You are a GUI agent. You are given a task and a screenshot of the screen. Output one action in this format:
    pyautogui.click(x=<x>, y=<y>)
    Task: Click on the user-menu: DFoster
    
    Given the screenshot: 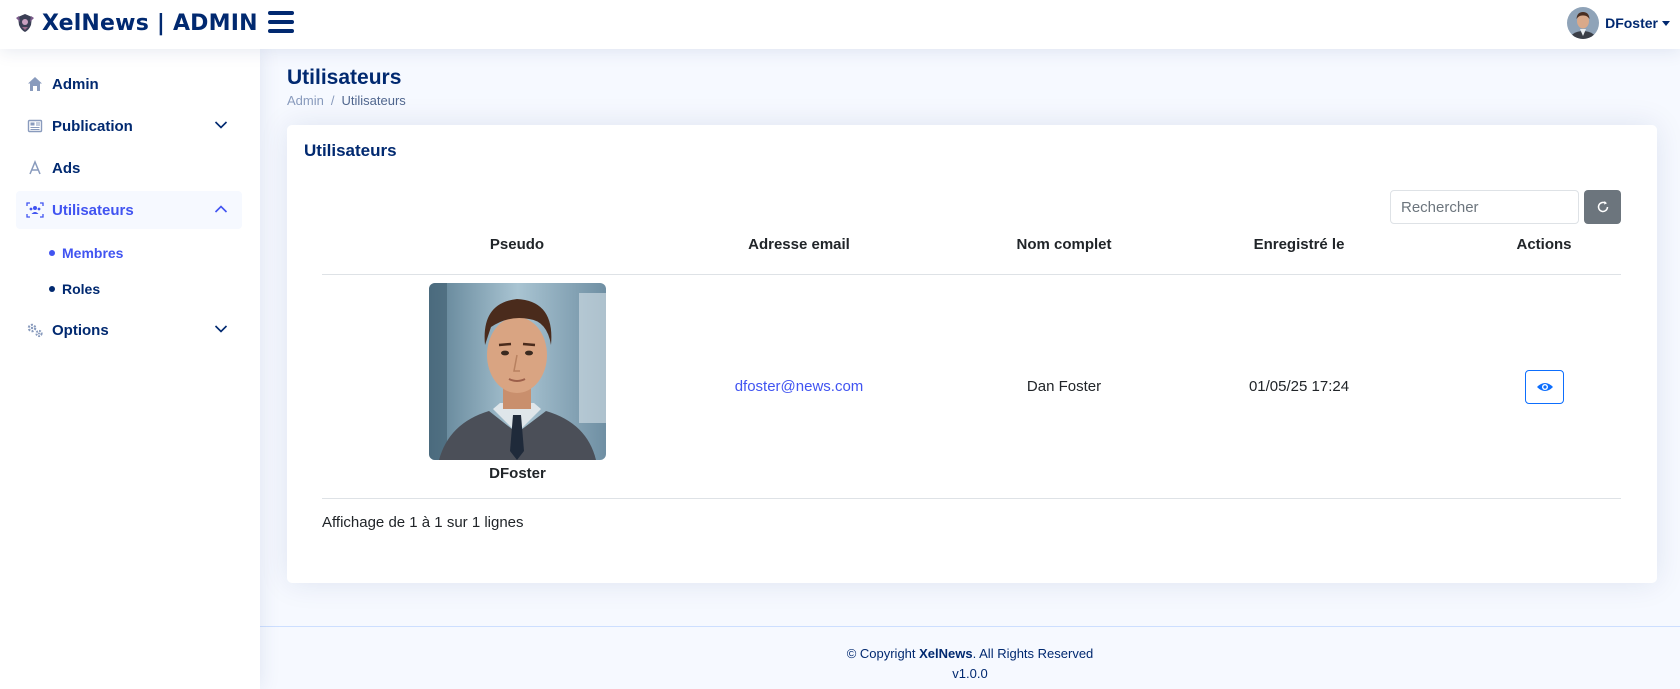 What is the action you would take?
    pyautogui.click(x=1618, y=23)
    